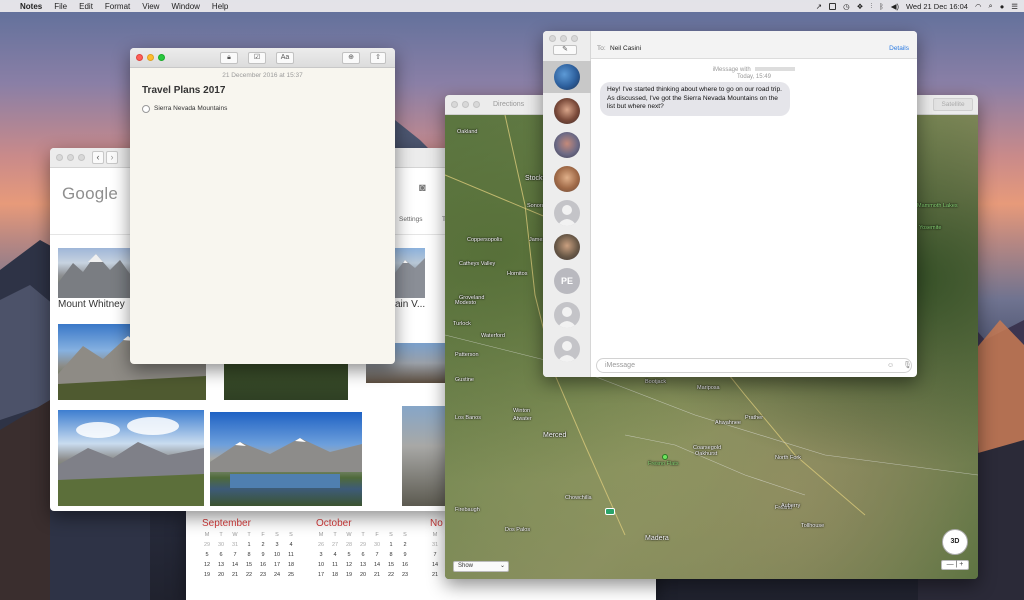 This screenshot has width=1024, height=600. What do you see at coordinates (146, 109) in the screenshot?
I see `checklist-checkbox` at bounding box center [146, 109].